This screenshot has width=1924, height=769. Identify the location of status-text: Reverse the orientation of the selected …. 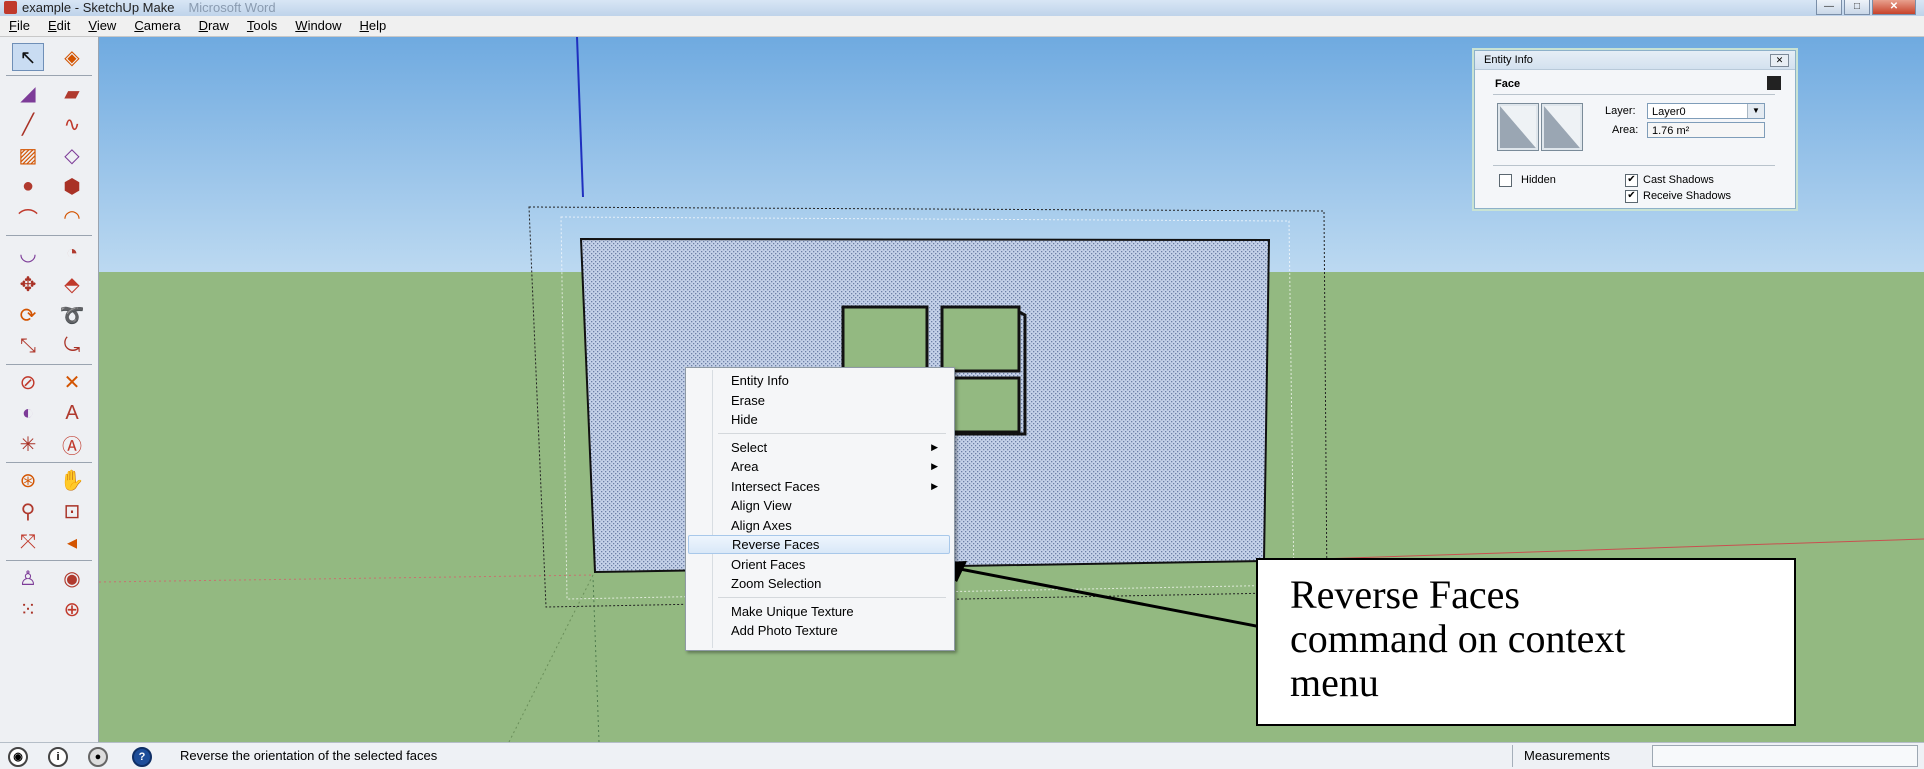
(309, 755).